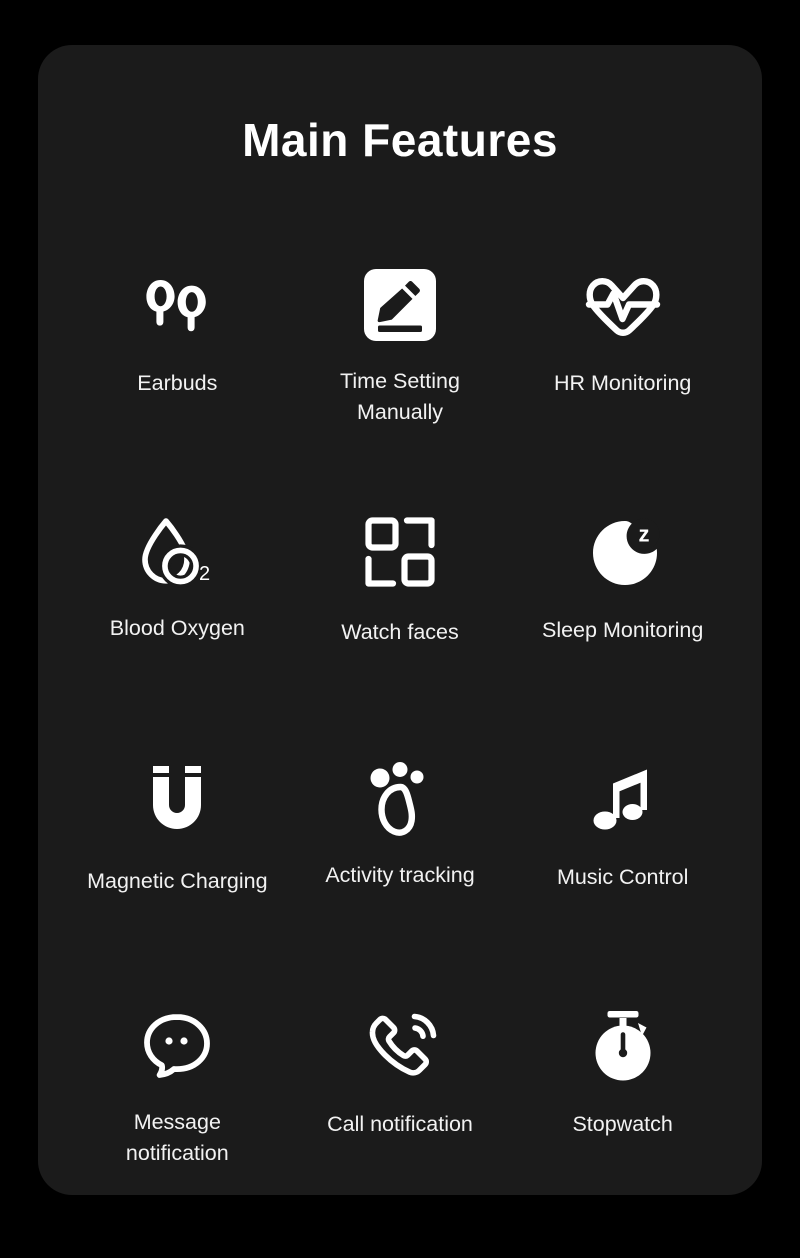  Describe the element at coordinates (622, 383) in the screenshot. I see `feature-label: HR Monitoring` at that location.